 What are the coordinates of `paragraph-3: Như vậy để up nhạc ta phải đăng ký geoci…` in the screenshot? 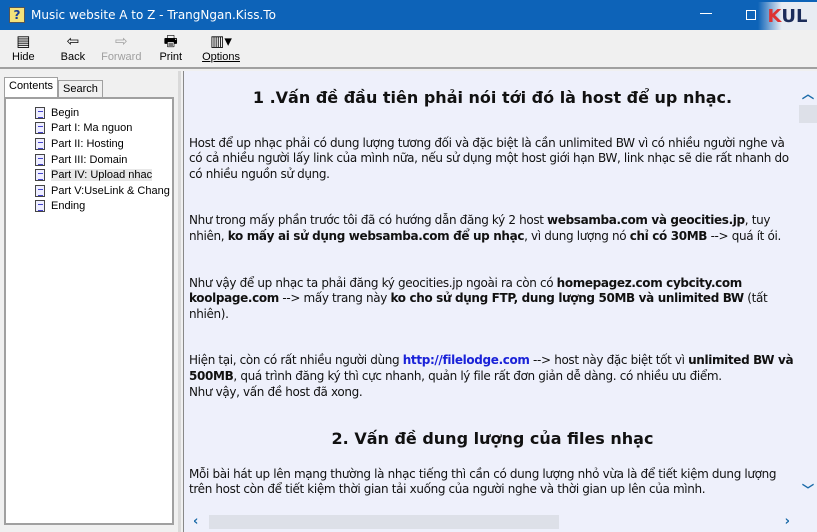 It's located at (478, 298).